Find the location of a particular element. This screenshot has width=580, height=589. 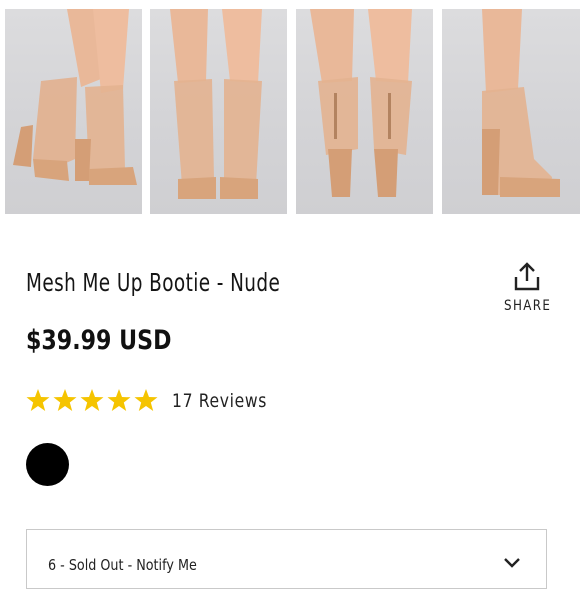

color-swatch-black is located at coordinates (47, 464).